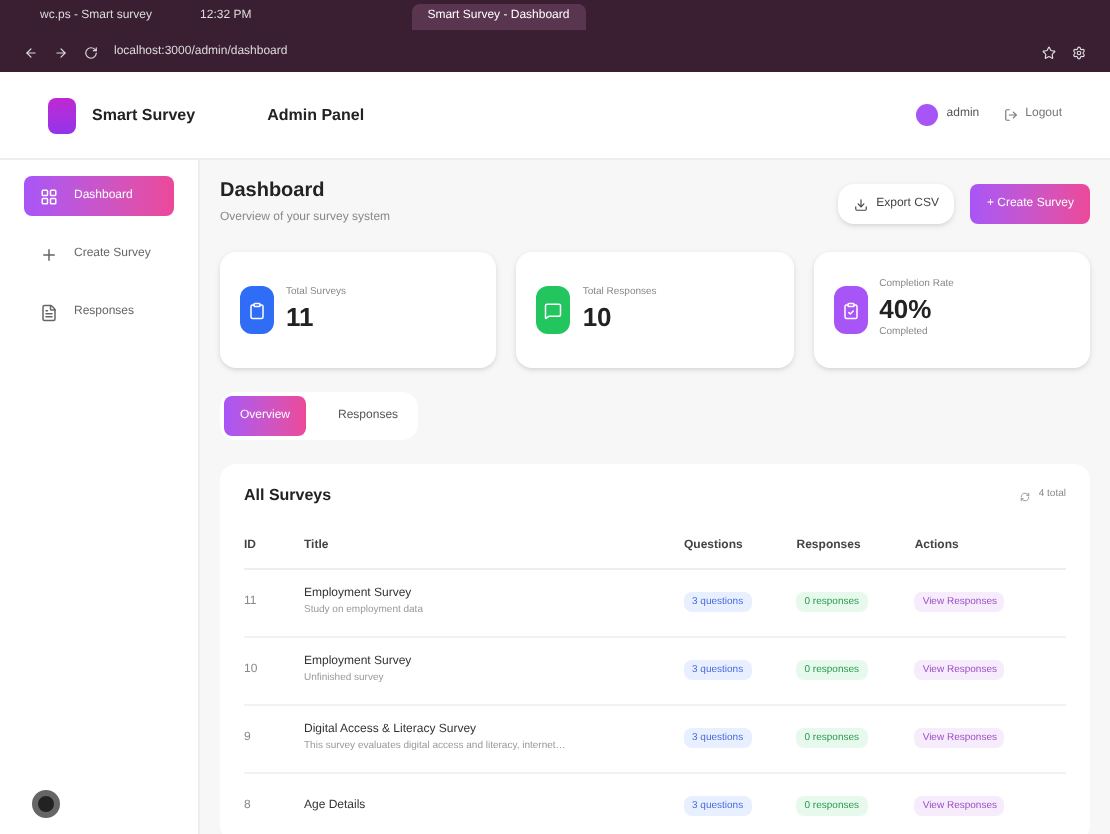 This screenshot has width=1110, height=834. What do you see at coordinates (1025, 496) in the screenshot?
I see `refresh-icon` at bounding box center [1025, 496].